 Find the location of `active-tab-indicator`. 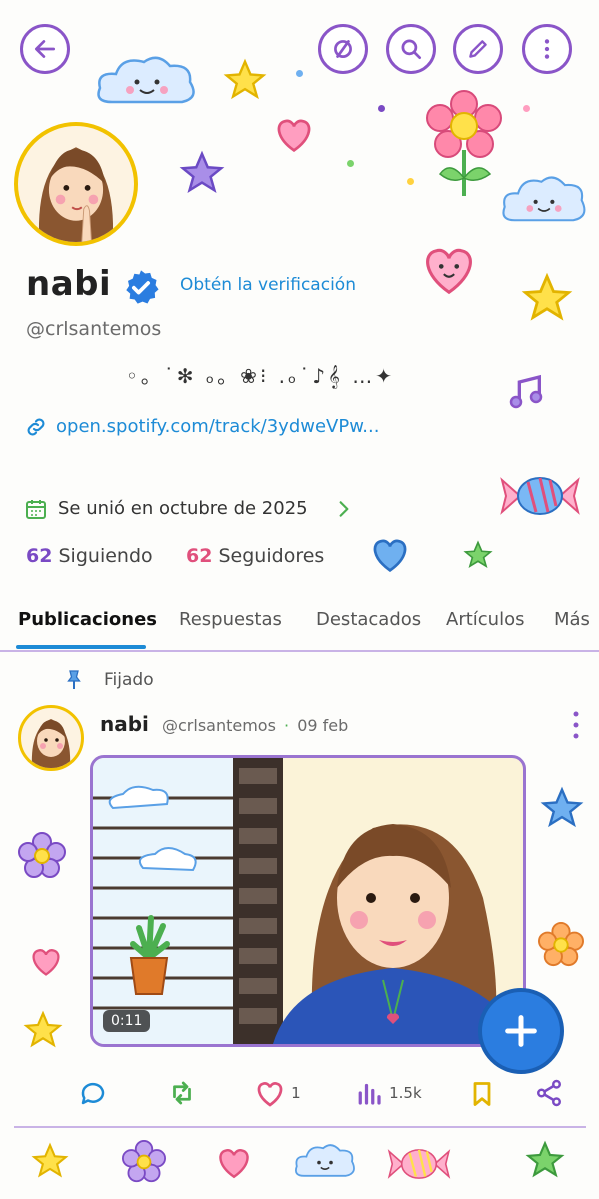

active-tab-indicator is located at coordinates (81, 647).